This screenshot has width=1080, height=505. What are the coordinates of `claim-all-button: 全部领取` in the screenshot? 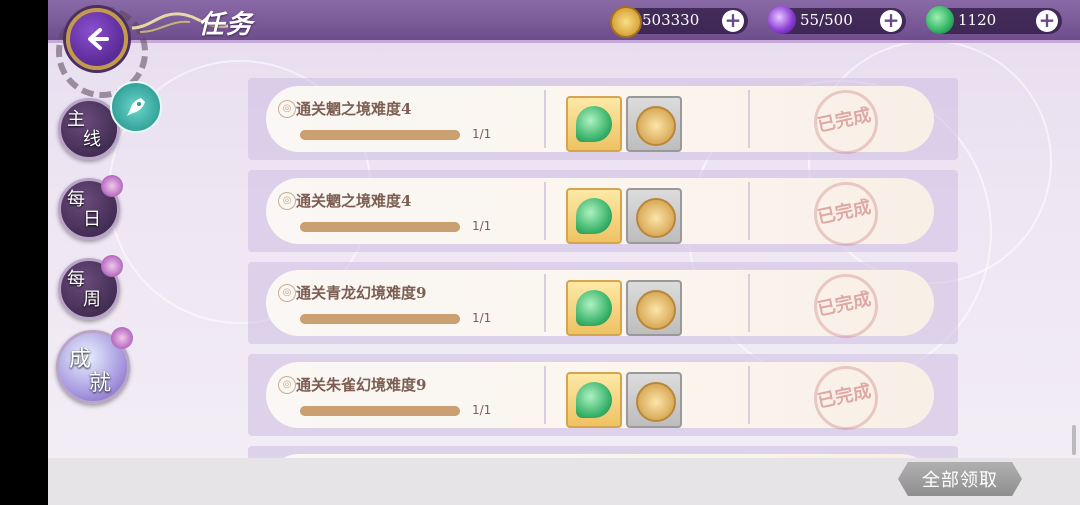 It's located at (960, 479).